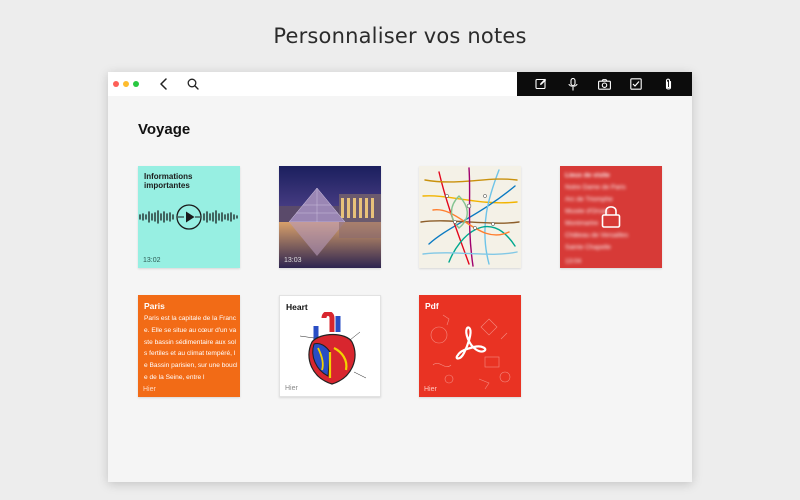 The height and width of the screenshot is (500, 800). I want to click on heart-diagram, so click(333, 348).